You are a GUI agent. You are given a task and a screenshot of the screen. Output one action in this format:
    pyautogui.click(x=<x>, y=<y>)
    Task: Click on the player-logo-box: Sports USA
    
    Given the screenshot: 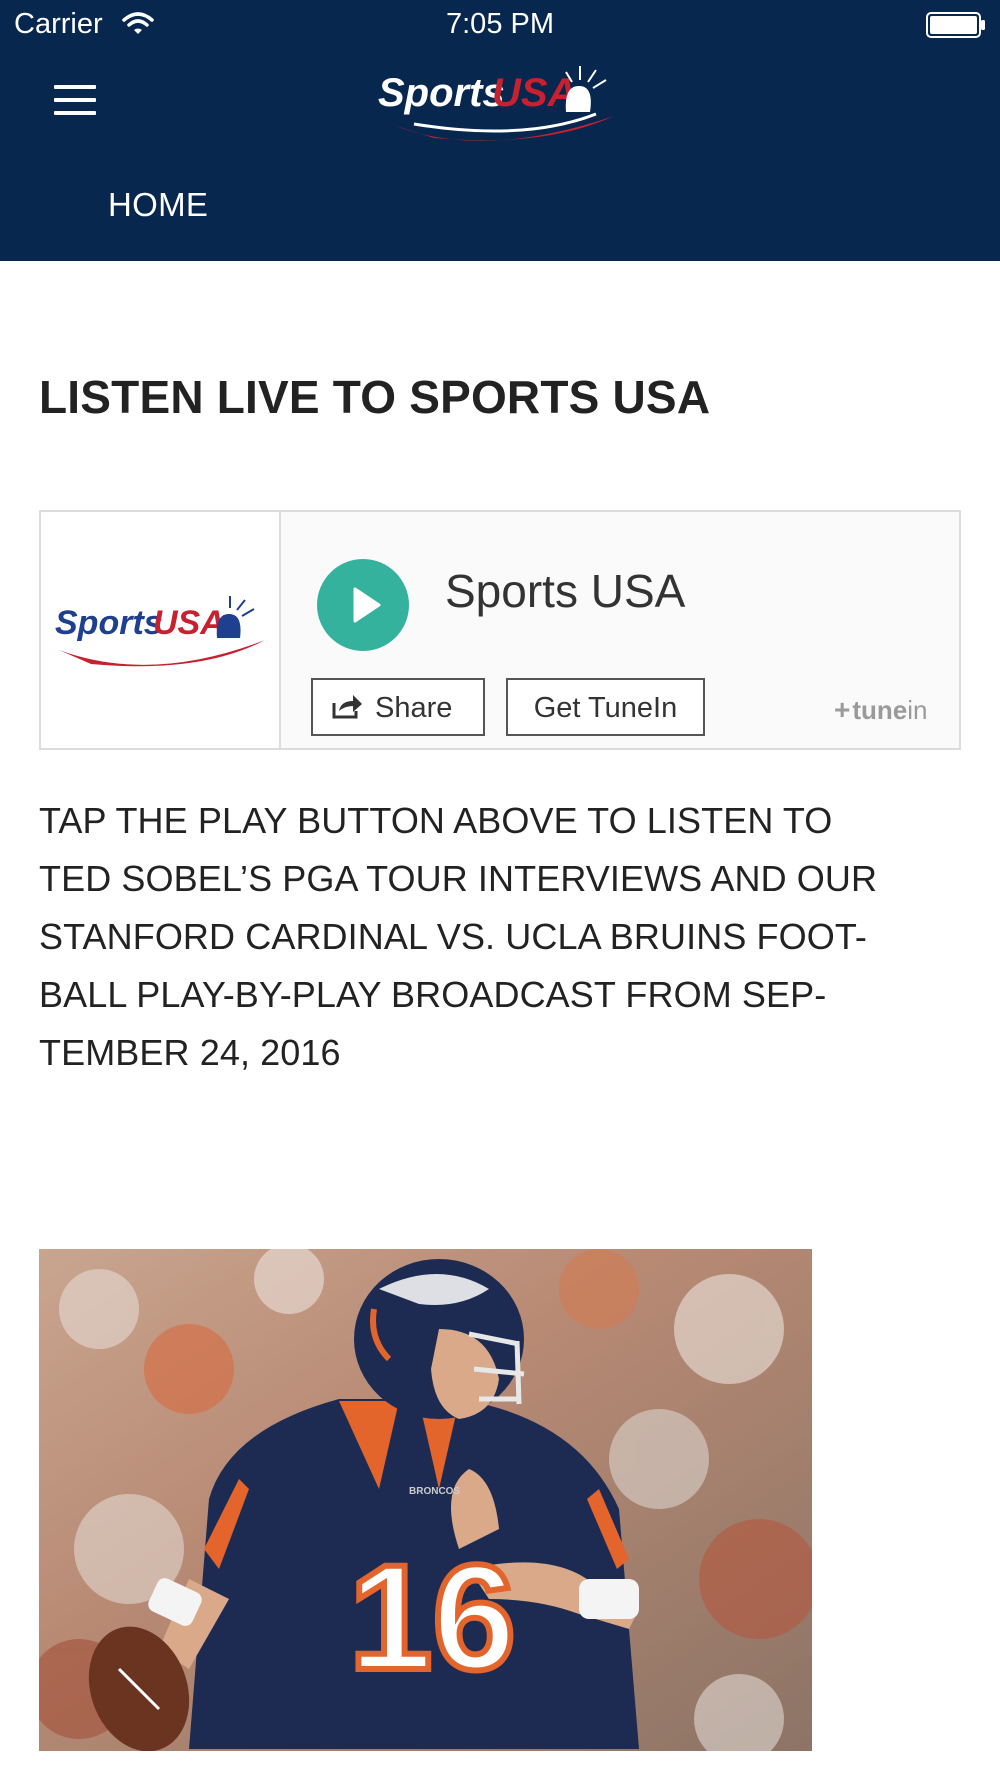 What is the action you would take?
    pyautogui.click(x=161, y=630)
    